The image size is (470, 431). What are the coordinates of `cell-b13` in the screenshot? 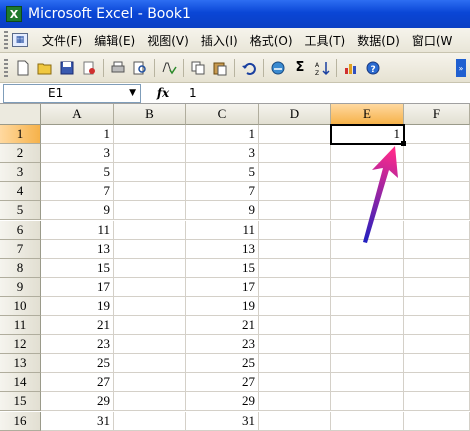 It's located at (150, 364).